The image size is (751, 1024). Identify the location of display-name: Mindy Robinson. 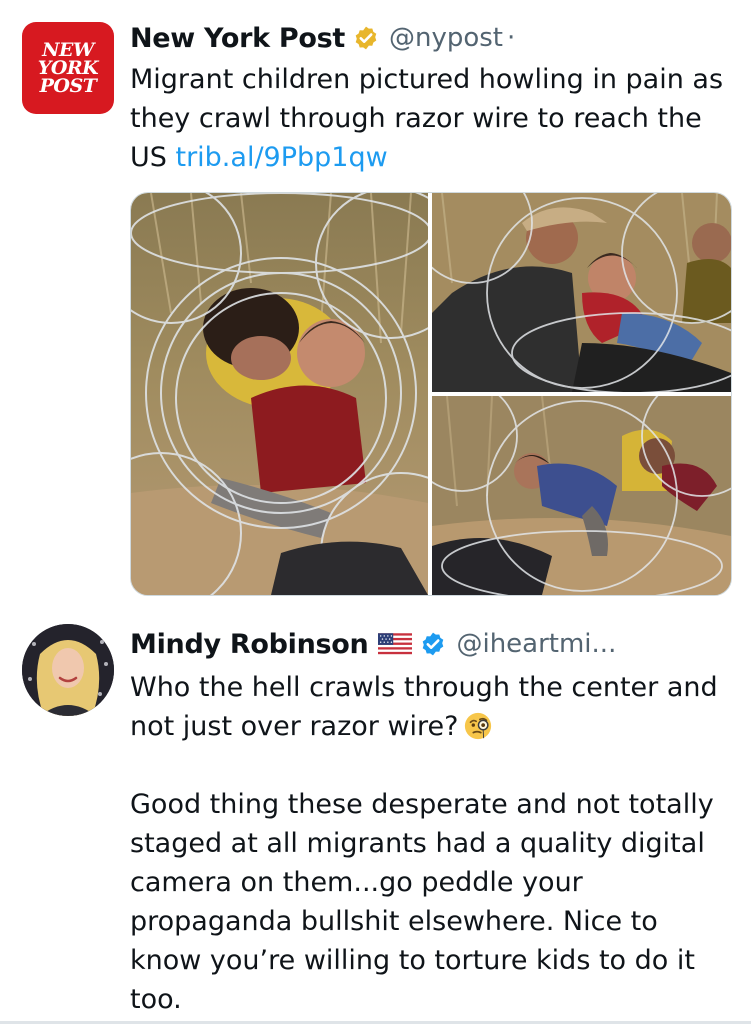
(249, 644).